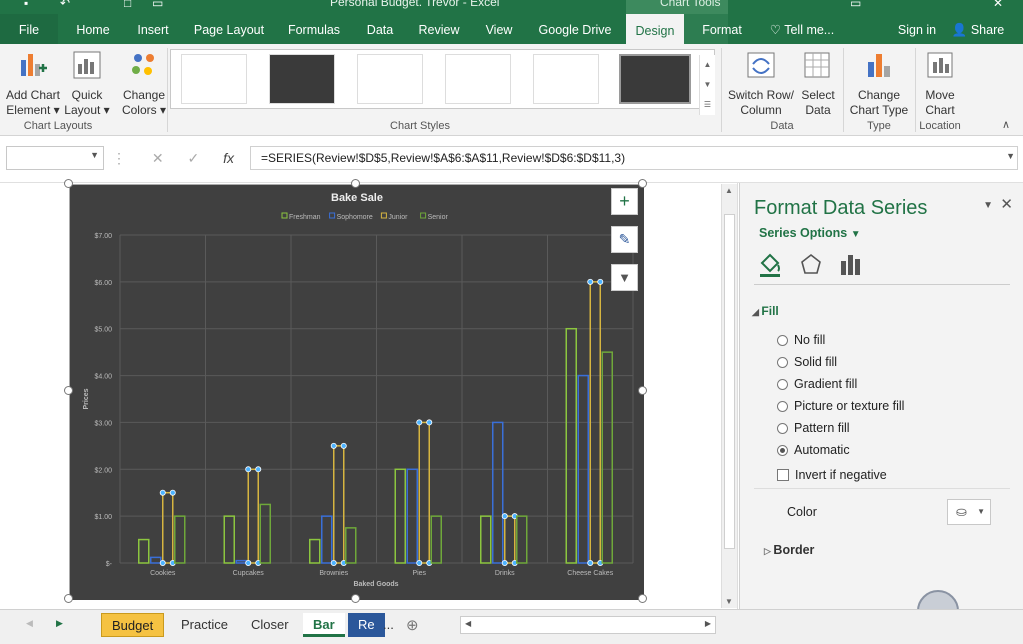 This screenshot has width=1023, height=644. What do you see at coordinates (988, 205) in the screenshot?
I see `pane-options-chevron-icon: ▼` at bounding box center [988, 205].